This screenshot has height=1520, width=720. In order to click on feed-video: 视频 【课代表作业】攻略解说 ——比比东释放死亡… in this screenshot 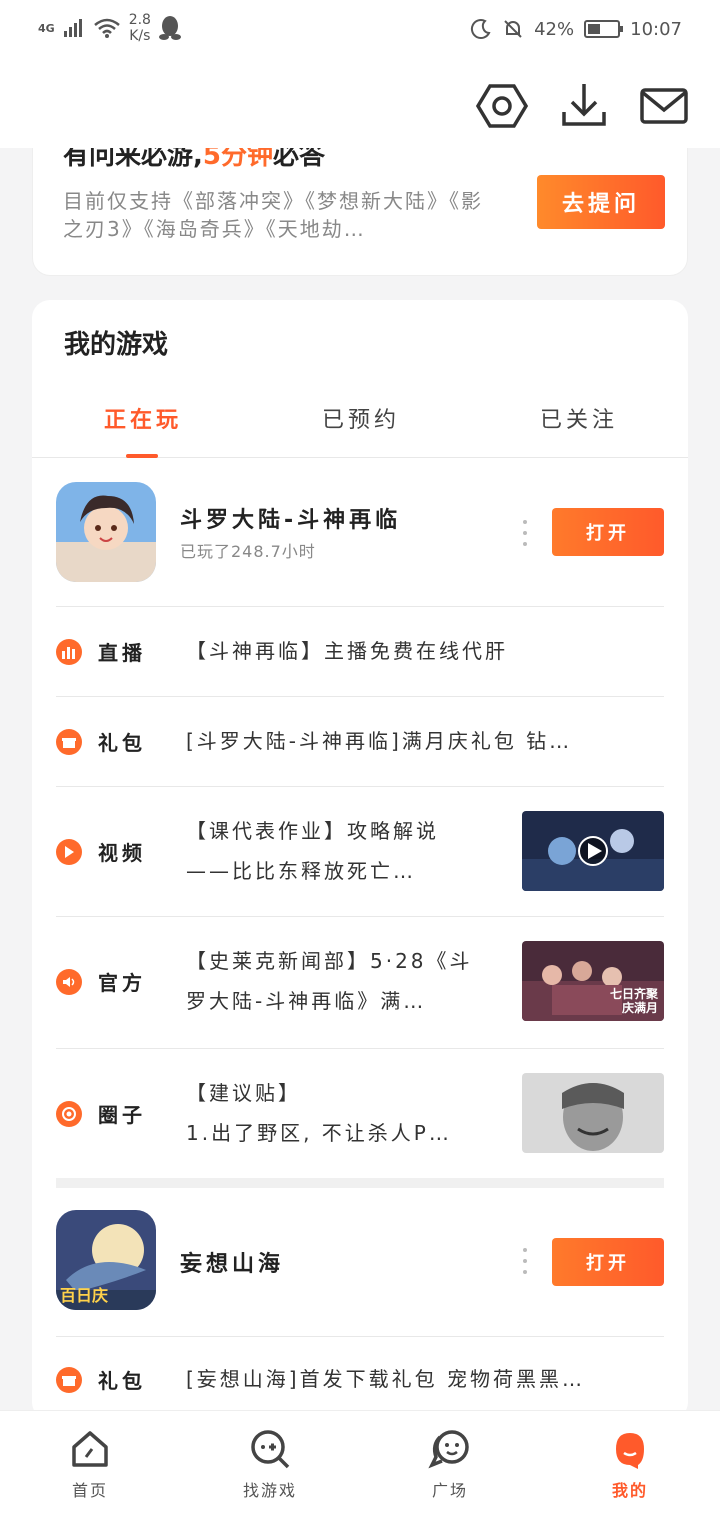, I will do `click(360, 851)`.